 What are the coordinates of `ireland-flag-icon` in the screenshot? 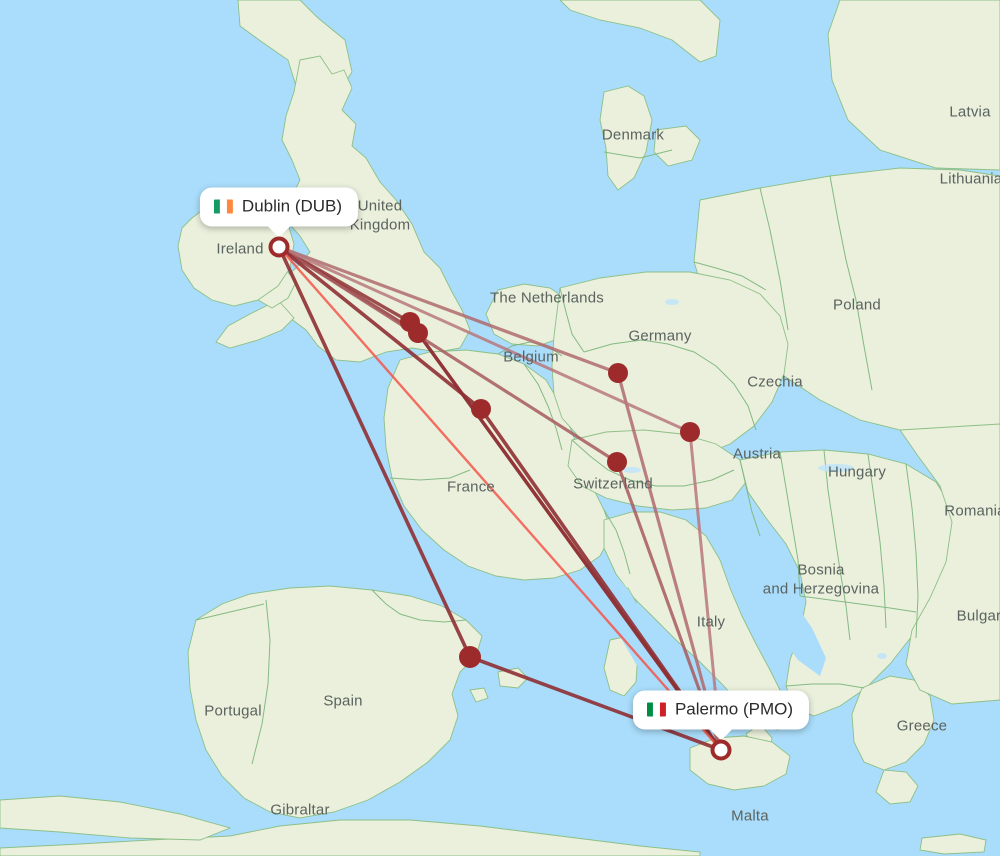 It's located at (223, 206).